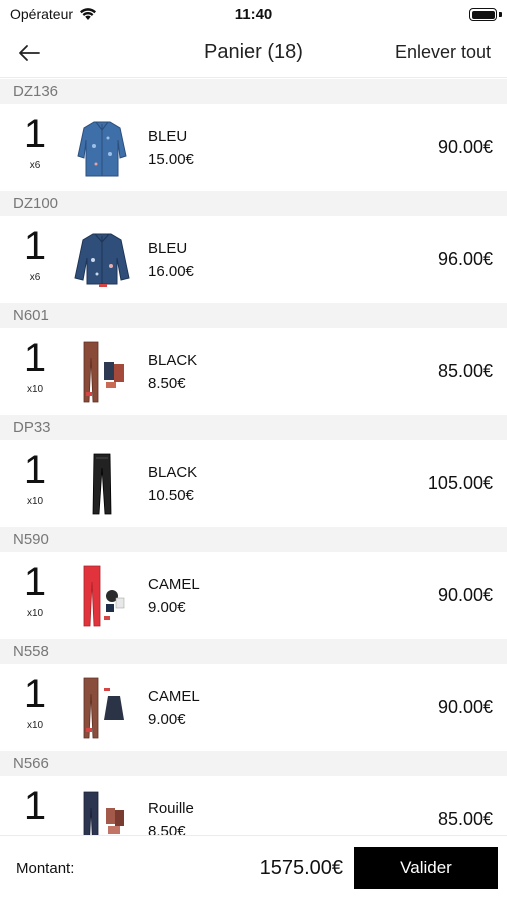 Image resolution: width=507 pixels, height=900 pixels. What do you see at coordinates (253, 53) in the screenshot?
I see `nav-bar: Panier (18) Enlever tout` at bounding box center [253, 53].